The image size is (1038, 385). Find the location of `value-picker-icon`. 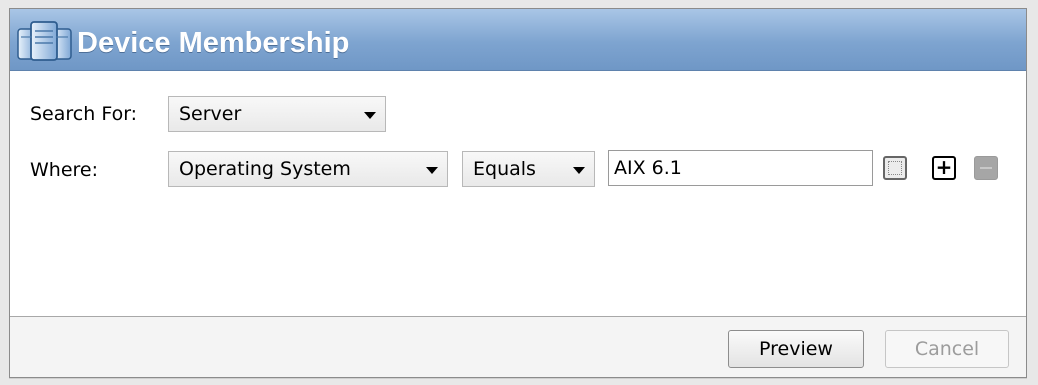

value-picker-icon is located at coordinates (895, 168).